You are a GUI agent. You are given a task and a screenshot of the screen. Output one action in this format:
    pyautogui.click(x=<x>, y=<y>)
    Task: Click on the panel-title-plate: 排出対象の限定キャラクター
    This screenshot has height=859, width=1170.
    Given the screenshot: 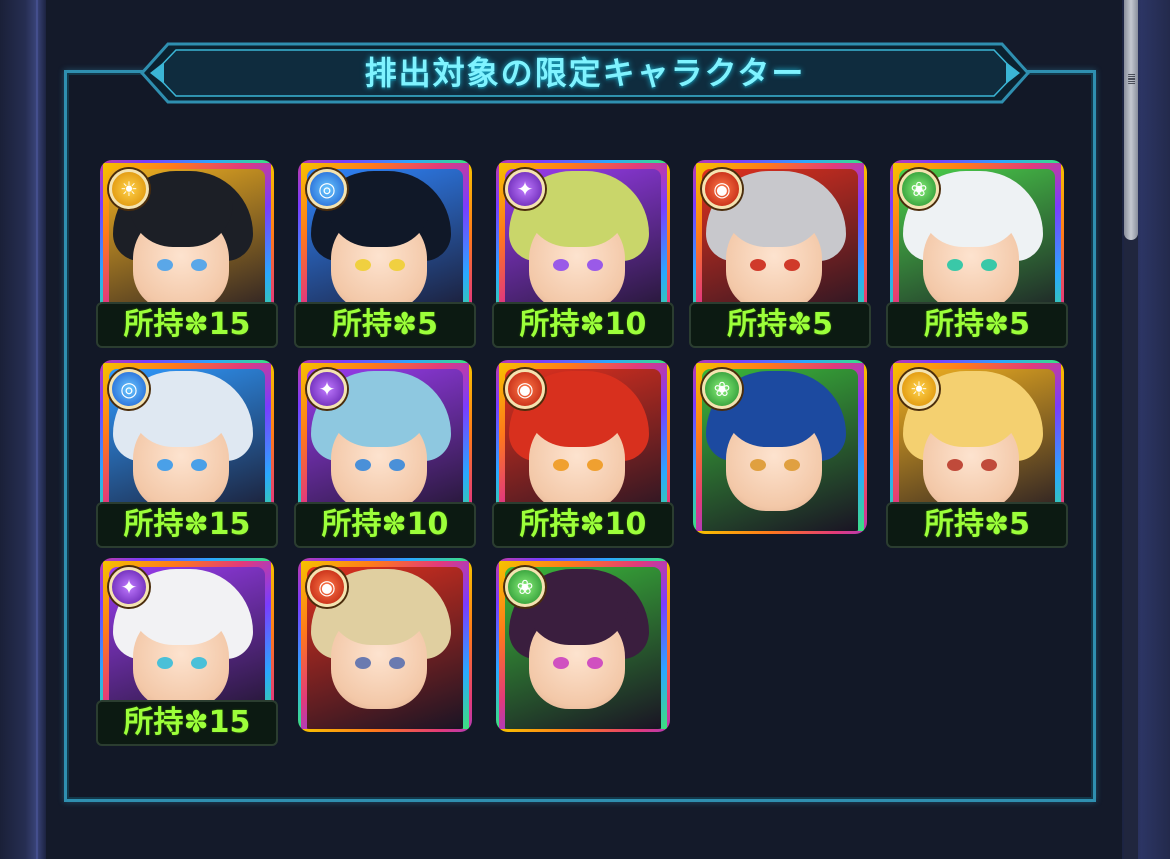 What is the action you would take?
    pyautogui.click(x=585, y=73)
    